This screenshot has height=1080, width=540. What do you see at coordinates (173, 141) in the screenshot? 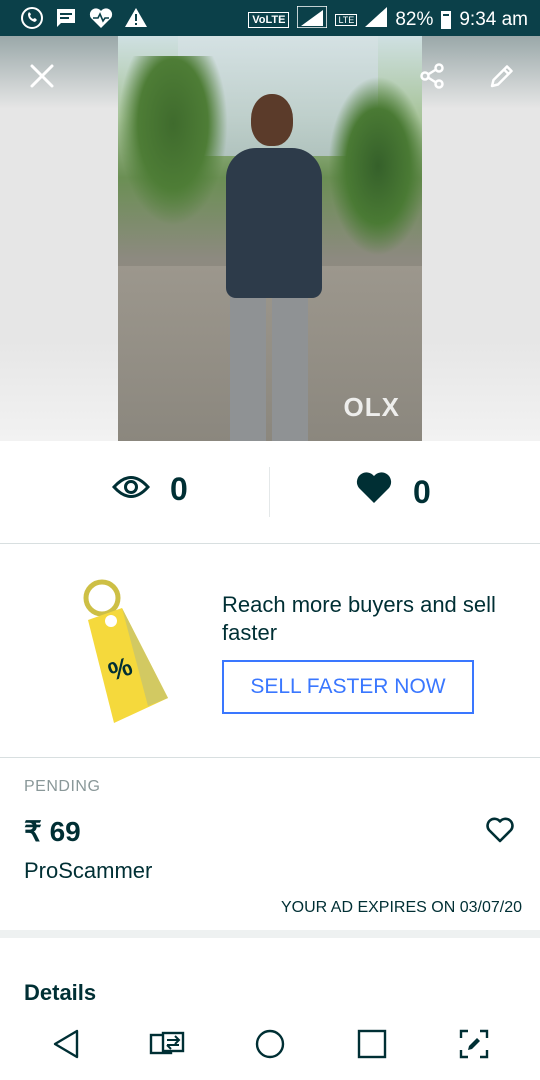
I see `photo-tree-left` at bounding box center [173, 141].